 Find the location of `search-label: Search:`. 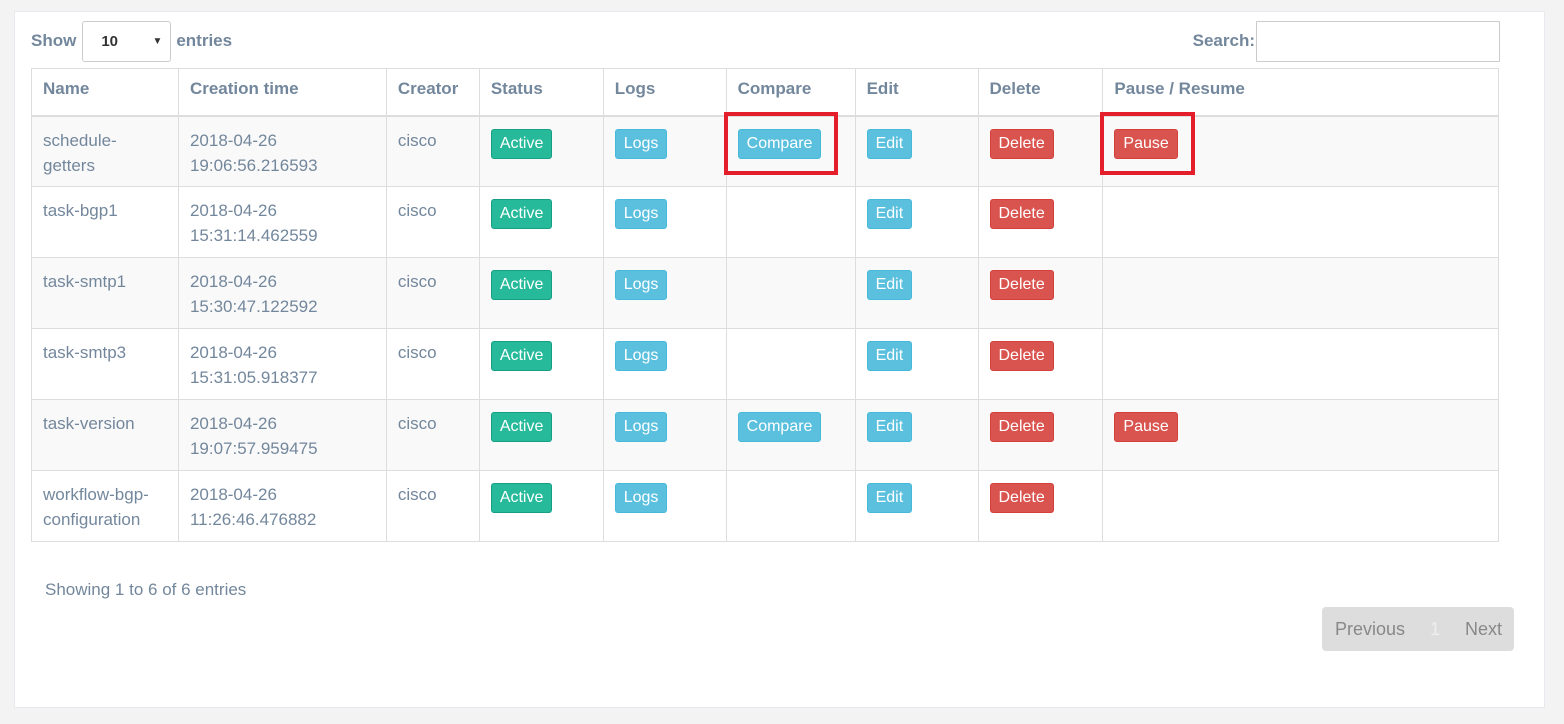

search-label: Search: is located at coordinates (1223, 40).